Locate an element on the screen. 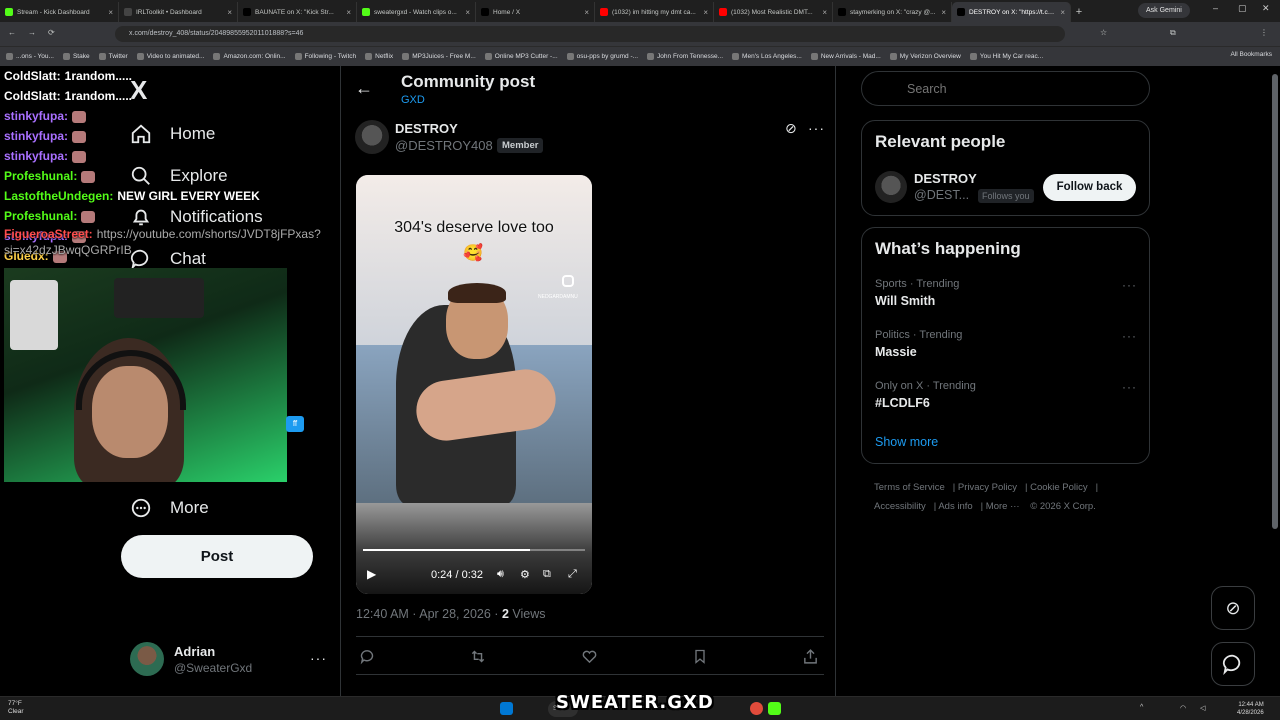 The width and height of the screenshot is (1280, 720). kick-icon is located at coordinates (774, 708).